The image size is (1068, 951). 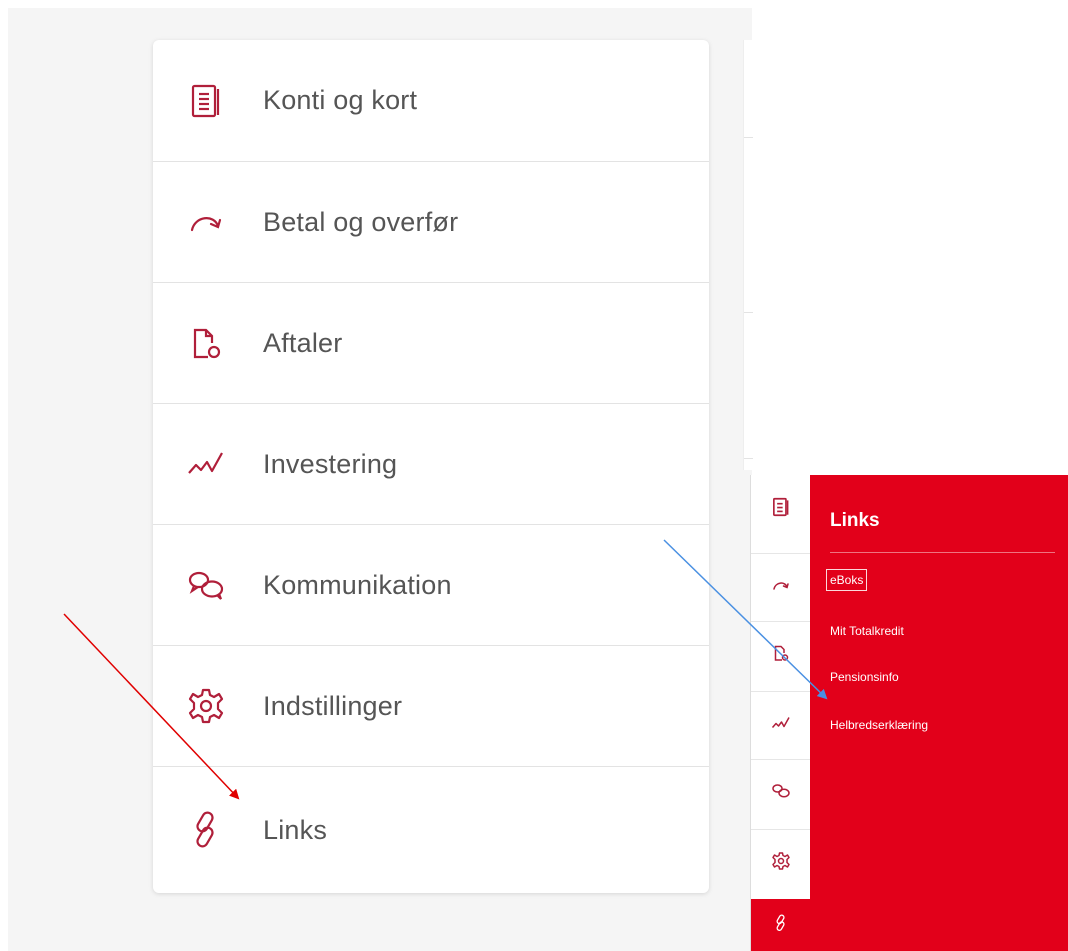 I want to click on background-card-edge, so click(x=748, y=255).